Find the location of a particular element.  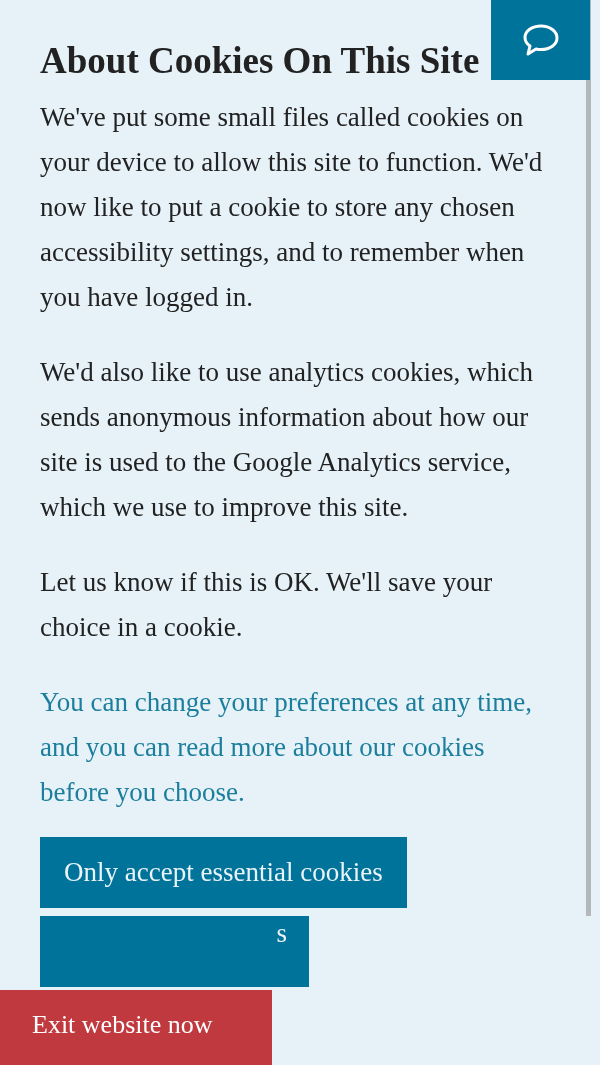

preferences-link: You can change your preferences at any time, and you can read more about our cookies before you choose. is located at coordinates (298, 747).